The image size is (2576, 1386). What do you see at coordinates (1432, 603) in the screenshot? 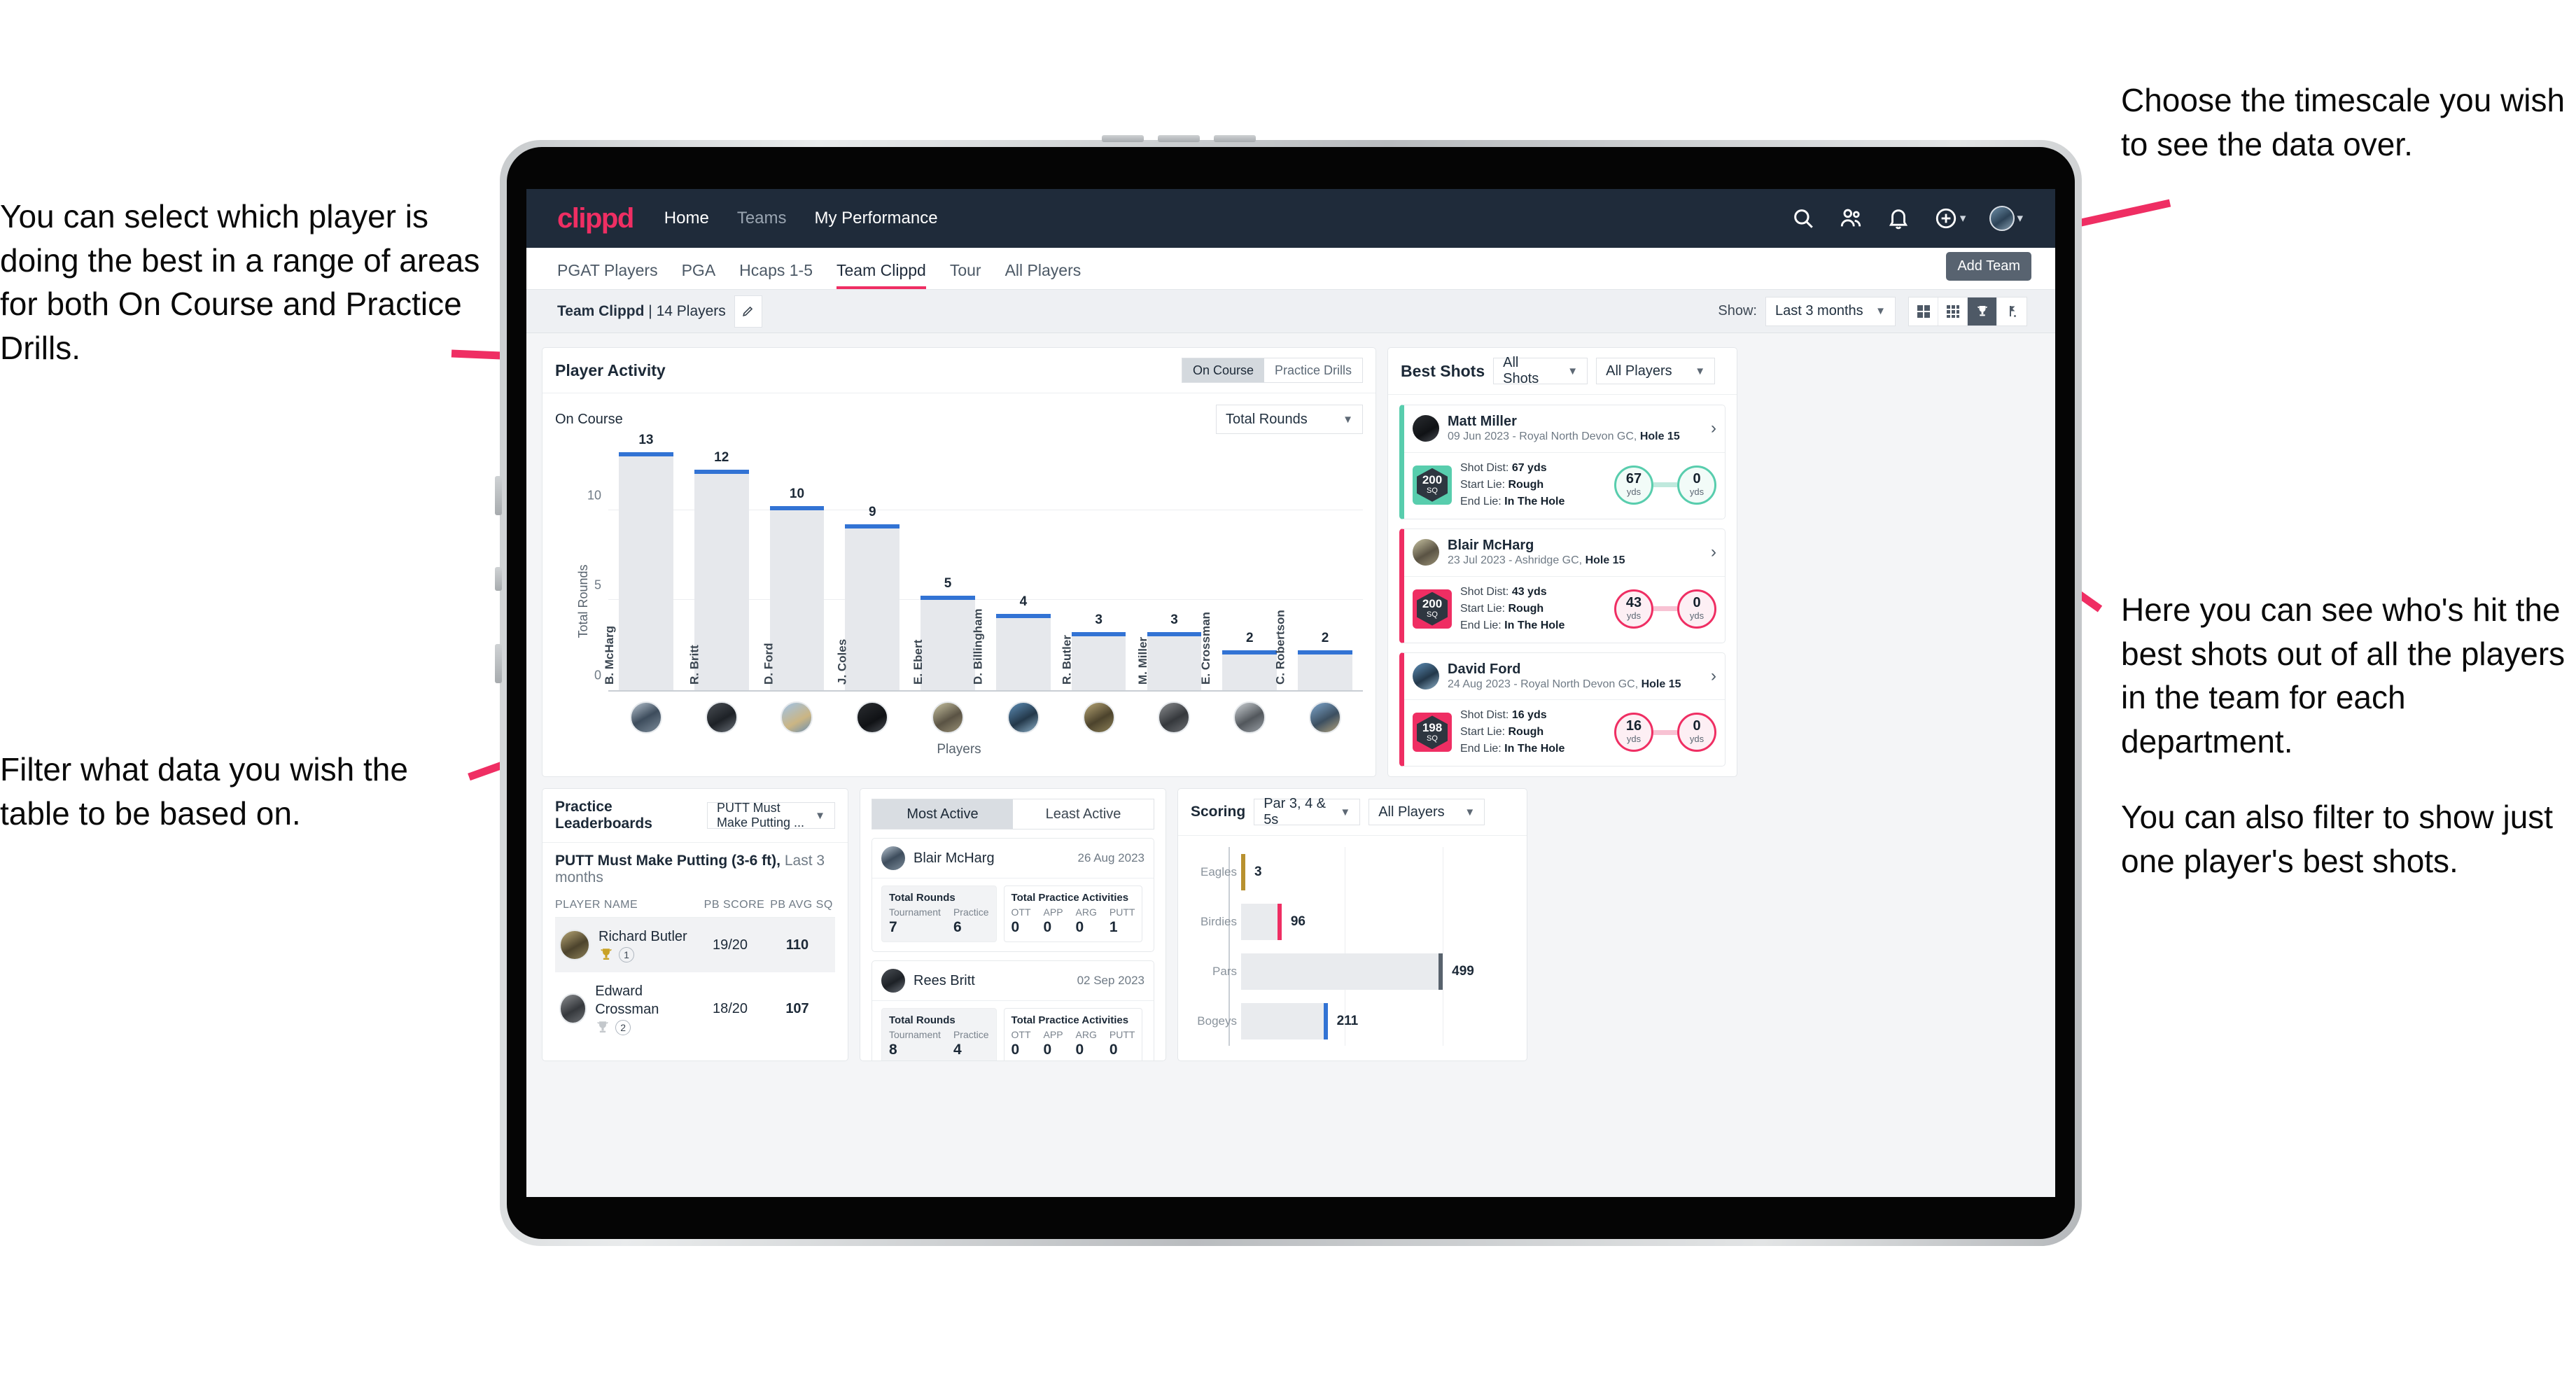
I see `shot-quality-value: 200` at bounding box center [1432, 603].